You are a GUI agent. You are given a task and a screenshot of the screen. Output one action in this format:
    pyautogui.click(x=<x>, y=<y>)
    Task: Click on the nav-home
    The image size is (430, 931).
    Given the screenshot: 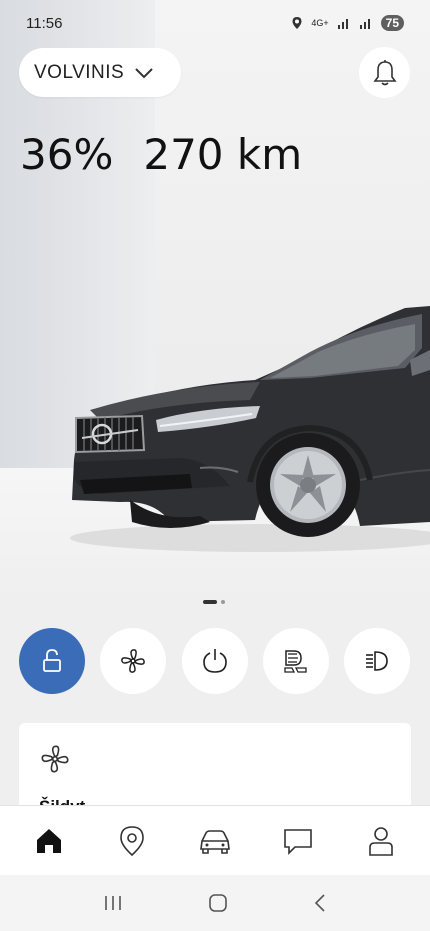 What is the action you would take?
    pyautogui.click(x=49, y=841)
    